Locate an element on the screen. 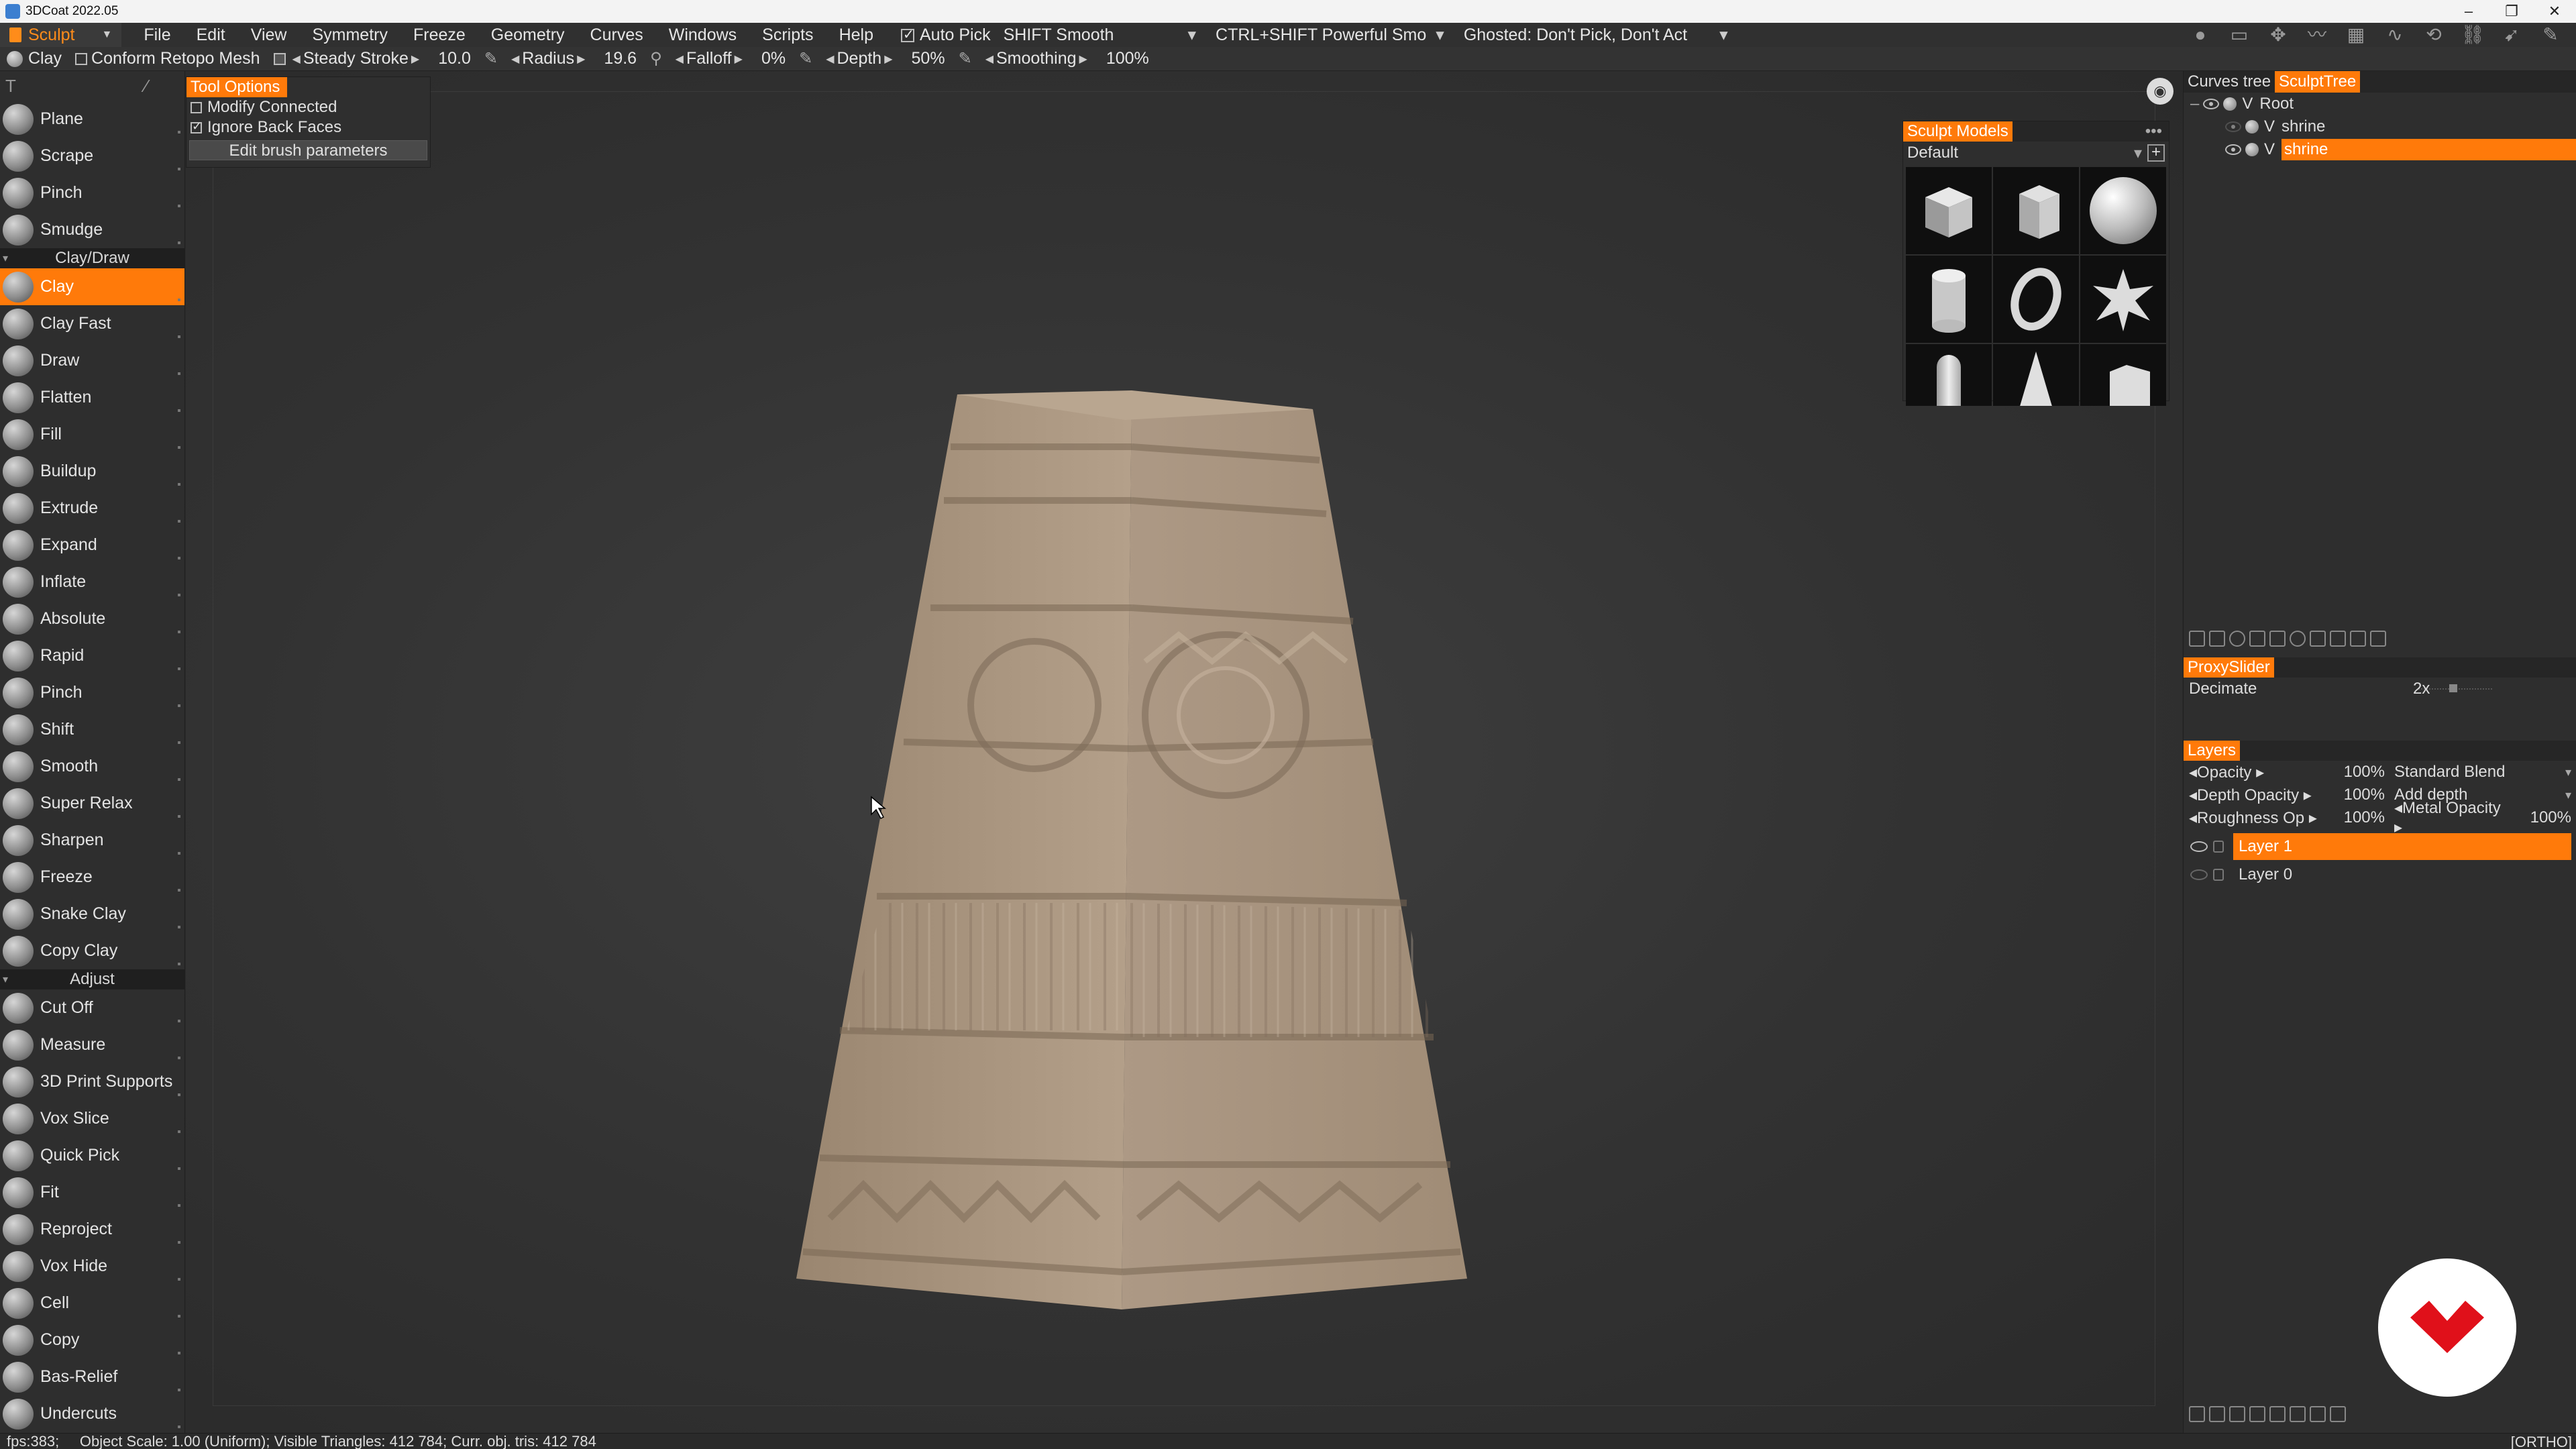 The image size is (2576, 1449). tree-item-shrine-selected: V shrine is located at coordinates (2380, 149).